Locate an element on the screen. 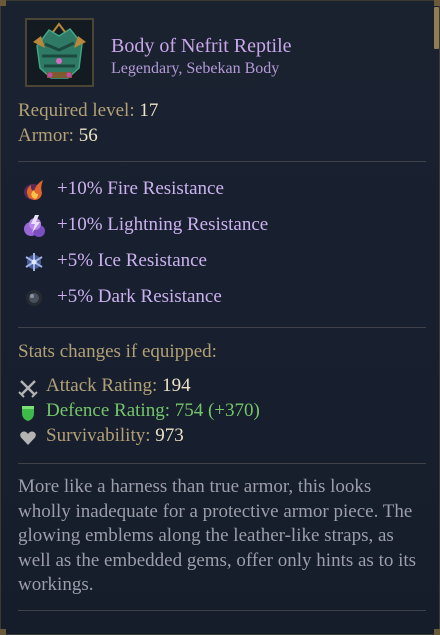 This screenshot has height=635, width=440. required-level: Required level: 17 is located at coordinates (88, 111).